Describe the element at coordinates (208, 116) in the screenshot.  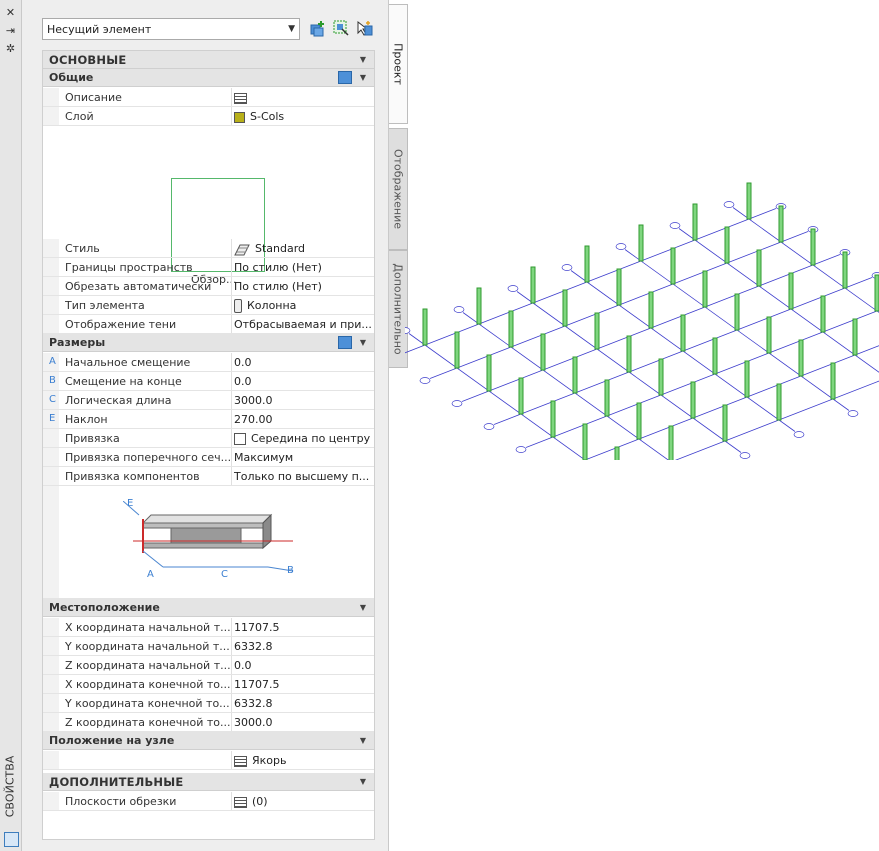
I see `property-row-layer: Слой S-Cols` at that location.